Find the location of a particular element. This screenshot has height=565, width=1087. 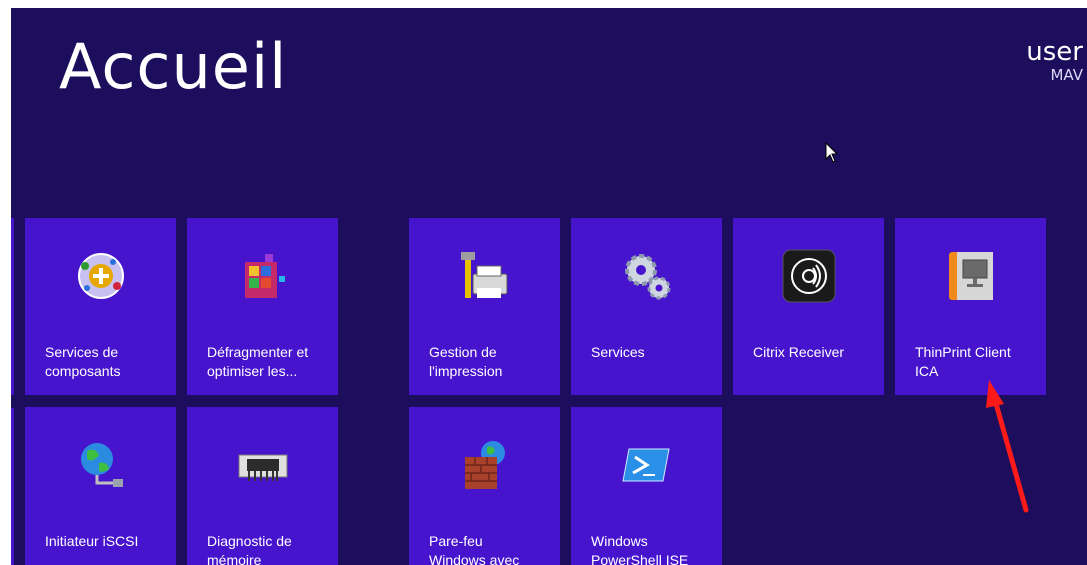

tile-label-line1: ThinPrint Client is located at coordinates (963, 352).